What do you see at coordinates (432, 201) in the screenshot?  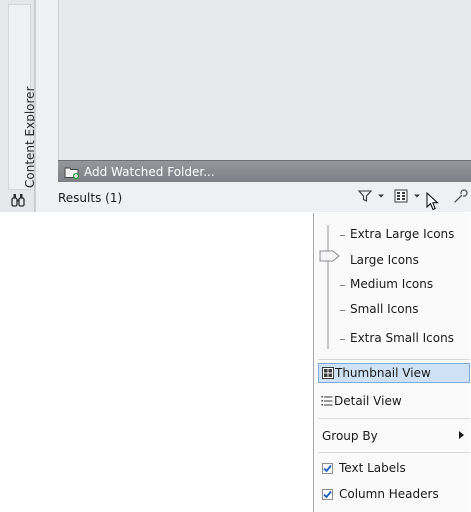 I see `mouse-cursor-icon` at bounding box center [432, 201].